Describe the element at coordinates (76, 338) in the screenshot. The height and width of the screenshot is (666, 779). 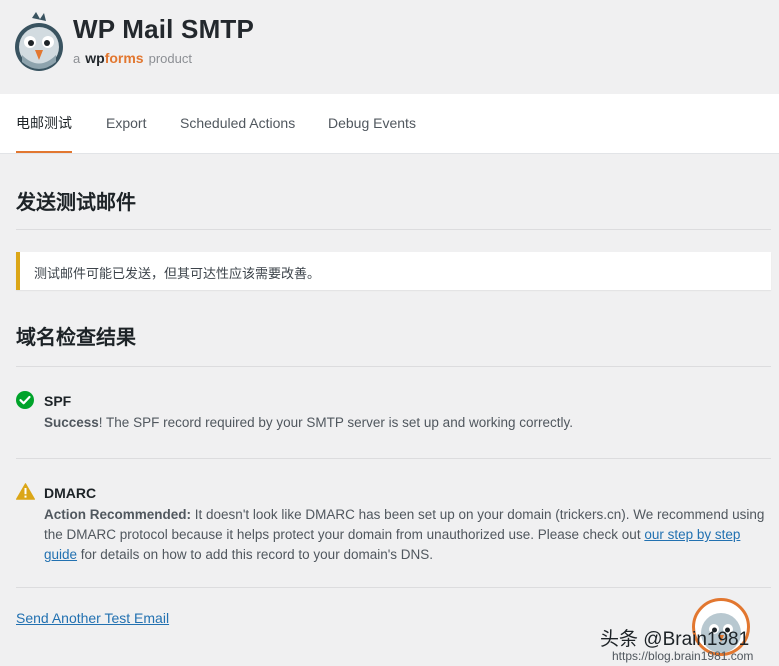
I see `section-title-domain-check: 域名检查结果` at that location.